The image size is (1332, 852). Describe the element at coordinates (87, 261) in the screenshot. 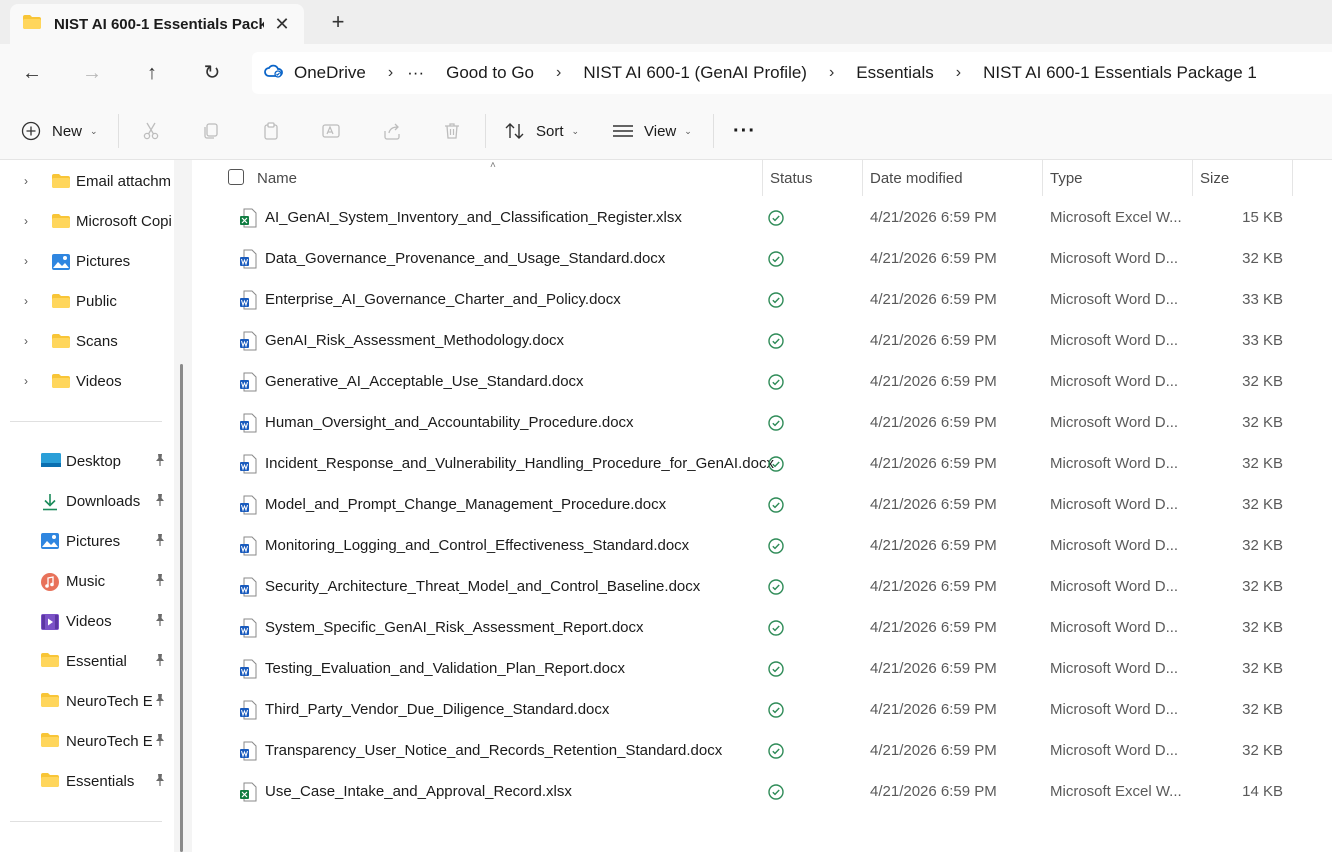

I see `sidebar-tree-item: › Pictures` at that location.